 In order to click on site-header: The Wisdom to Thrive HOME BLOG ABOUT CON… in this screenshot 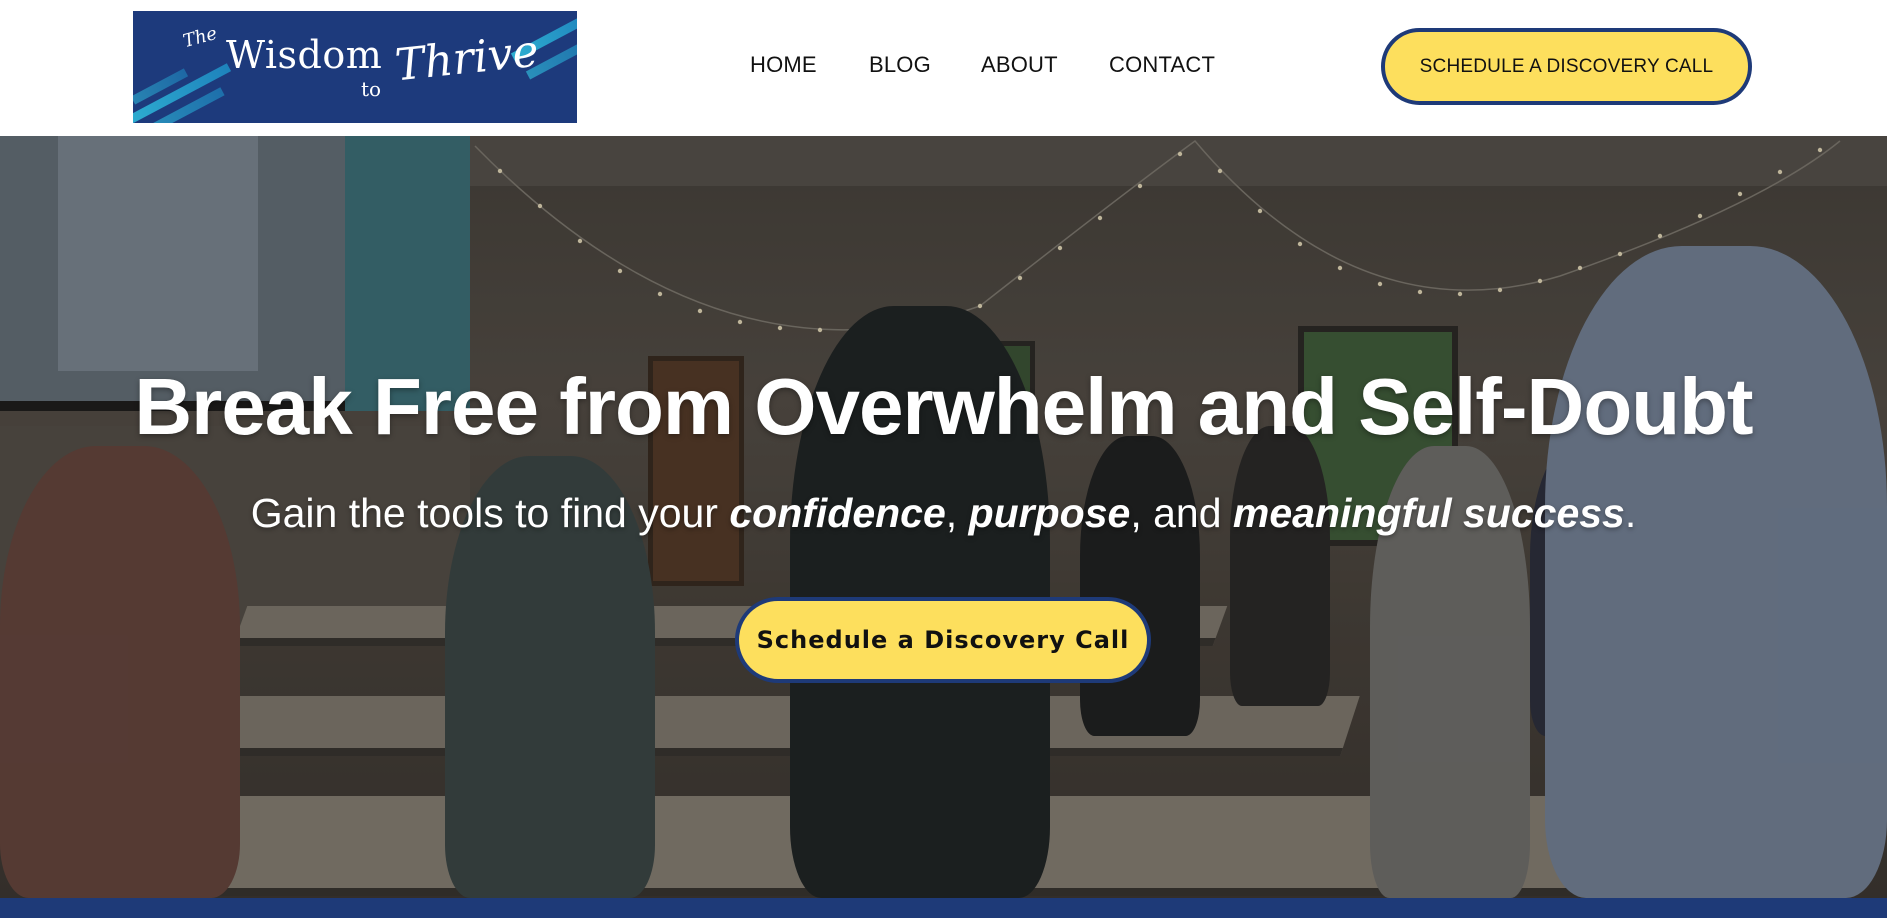, I will do `click(943, 68)`.